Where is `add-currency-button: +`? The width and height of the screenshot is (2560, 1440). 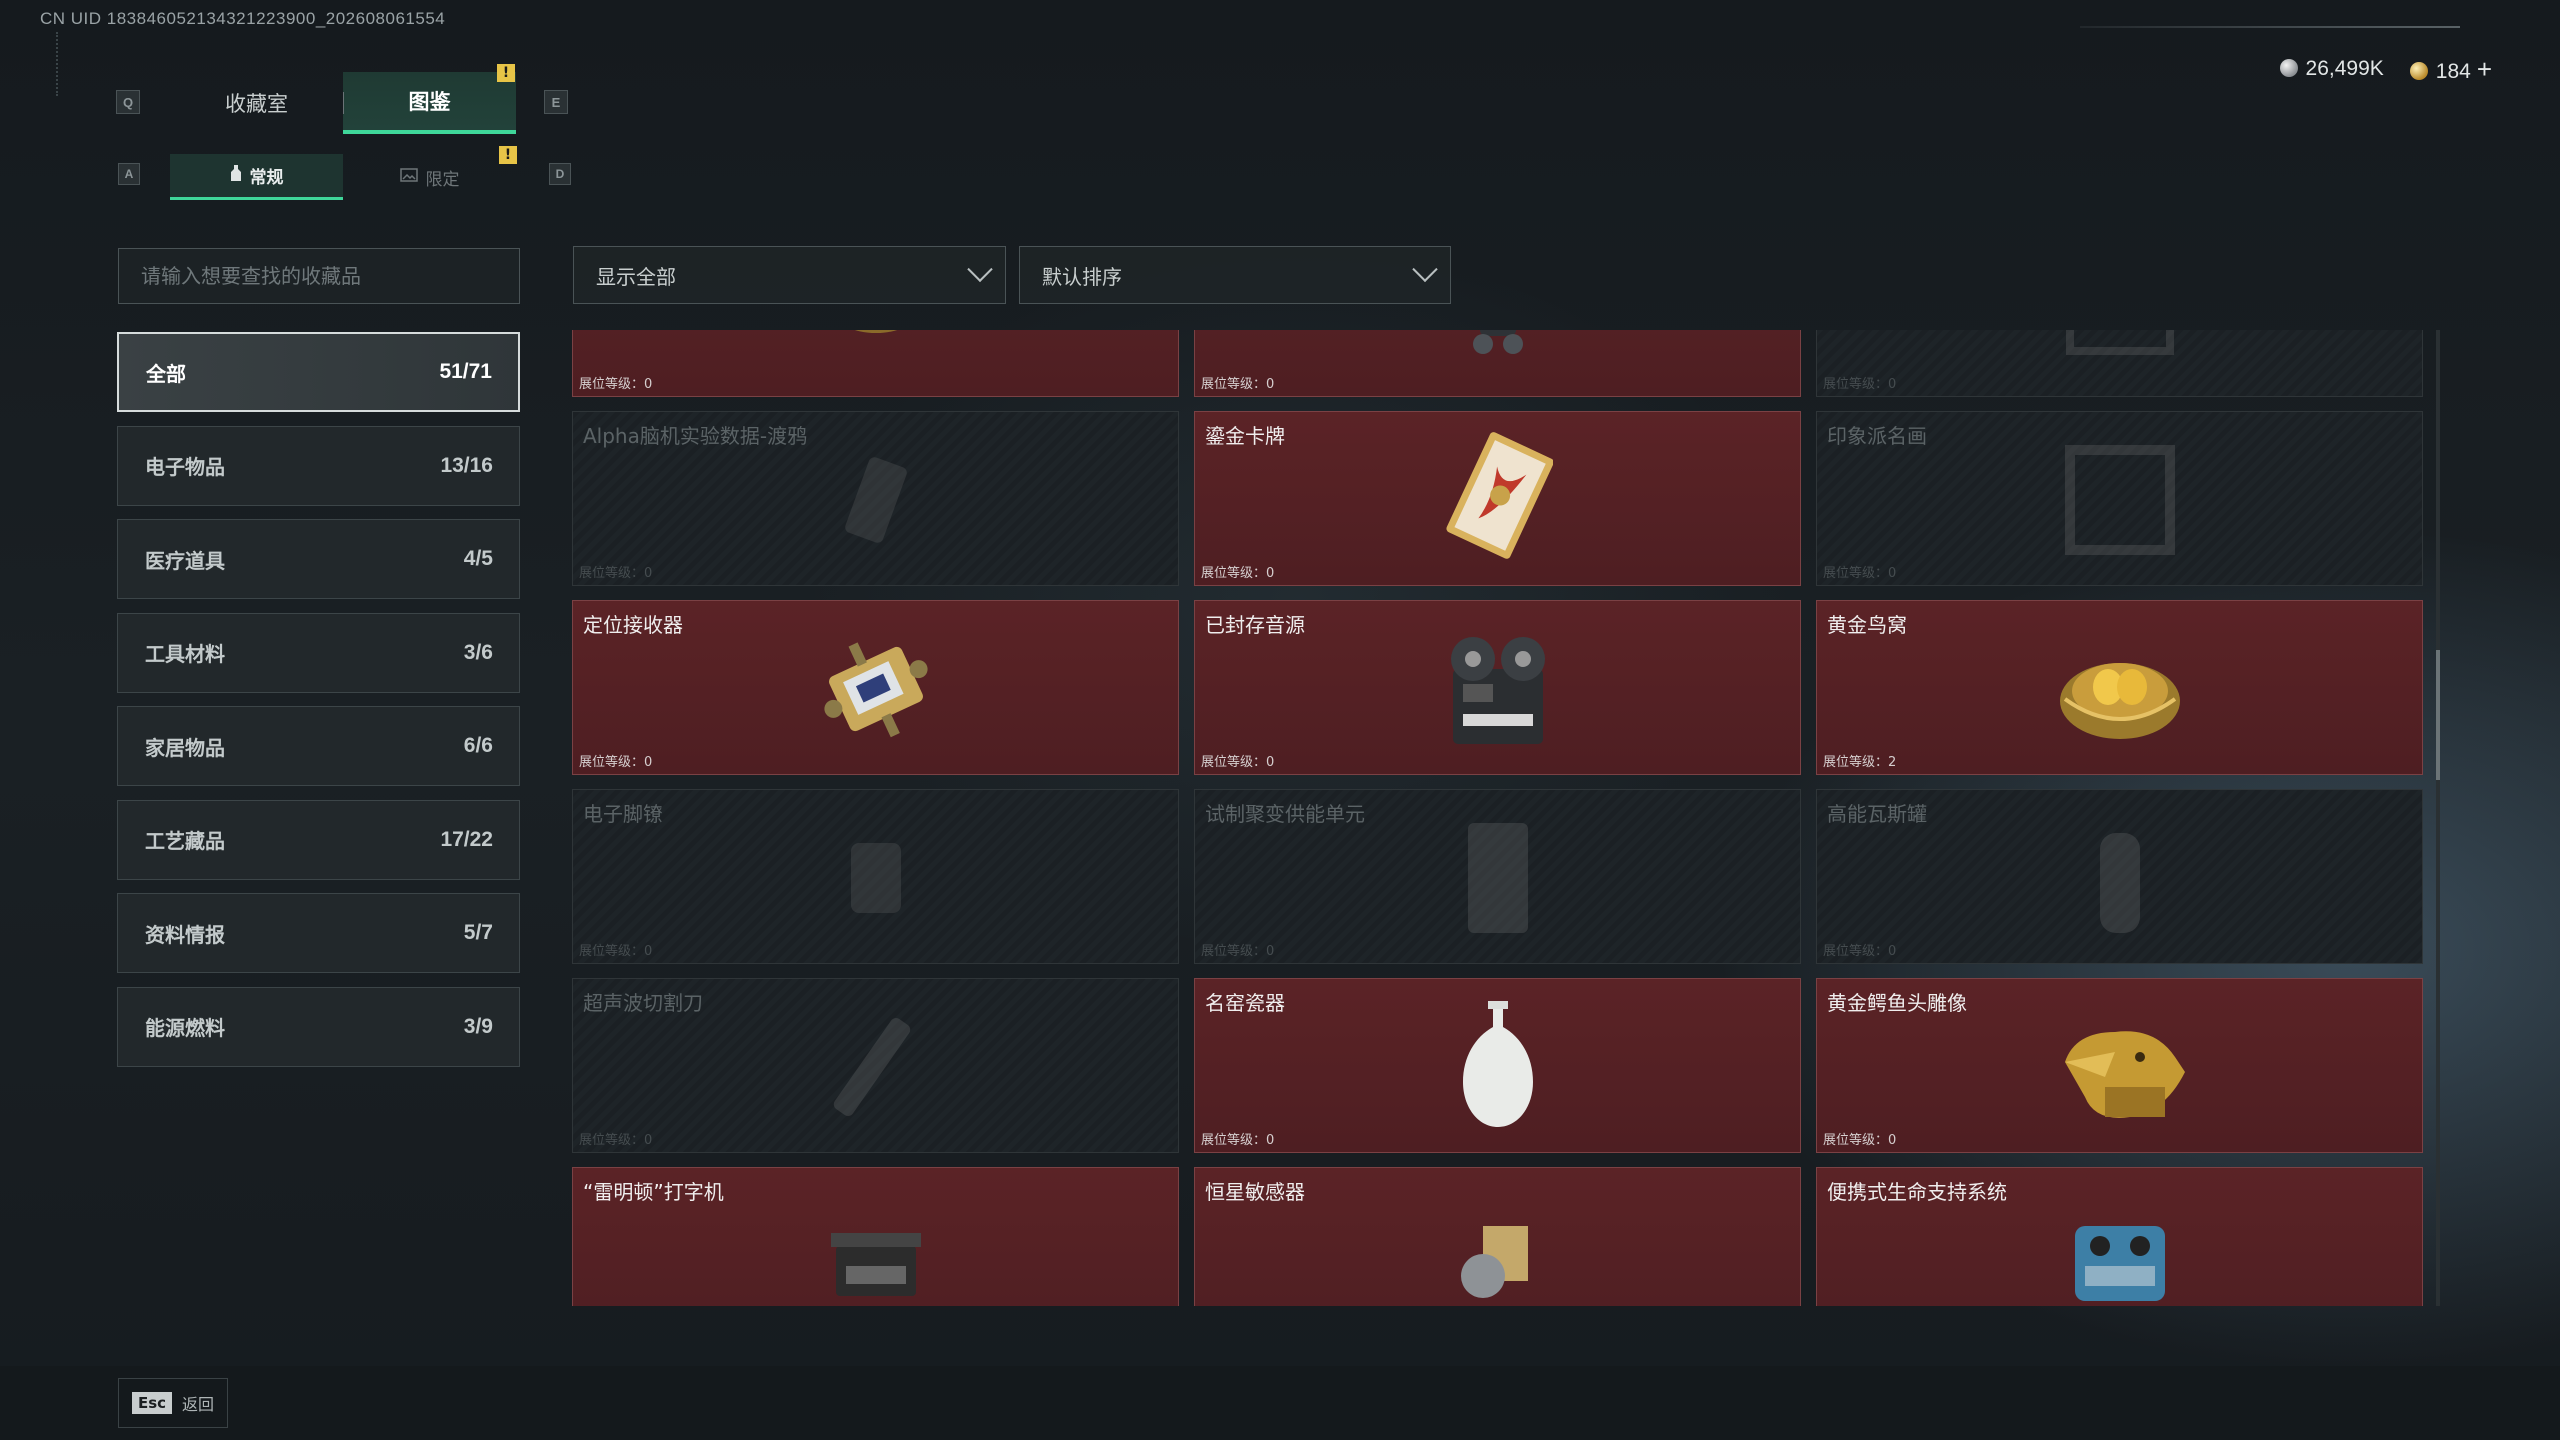 add-currency-button: + is located at coordinates (2484, 69).